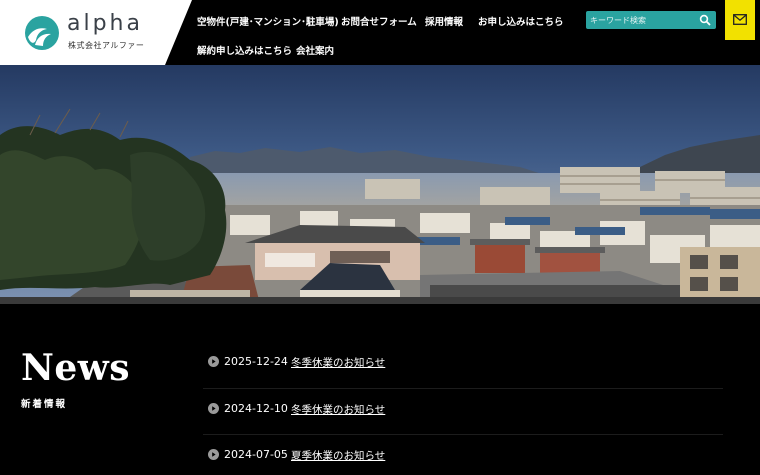 Image resolution: width=760 pixels, height=475 pixels. I want to click on logo-company-name: 株式会社アルファー, so click(106, 45).